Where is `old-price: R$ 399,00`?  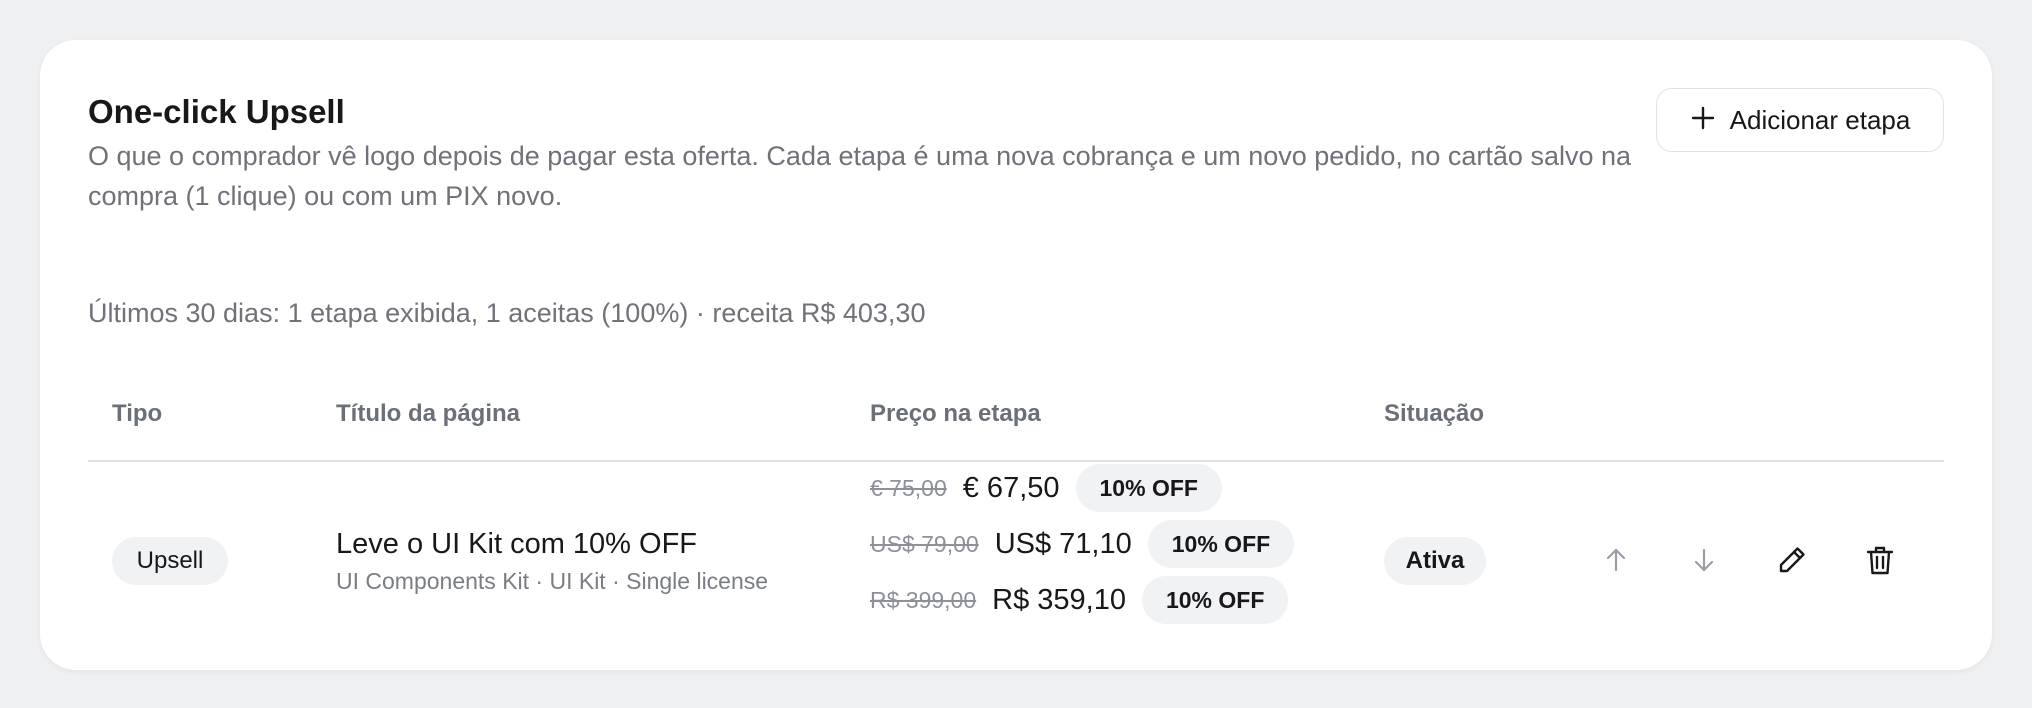 old-price: R$ 399,00 is located at coordinates (923, 599).